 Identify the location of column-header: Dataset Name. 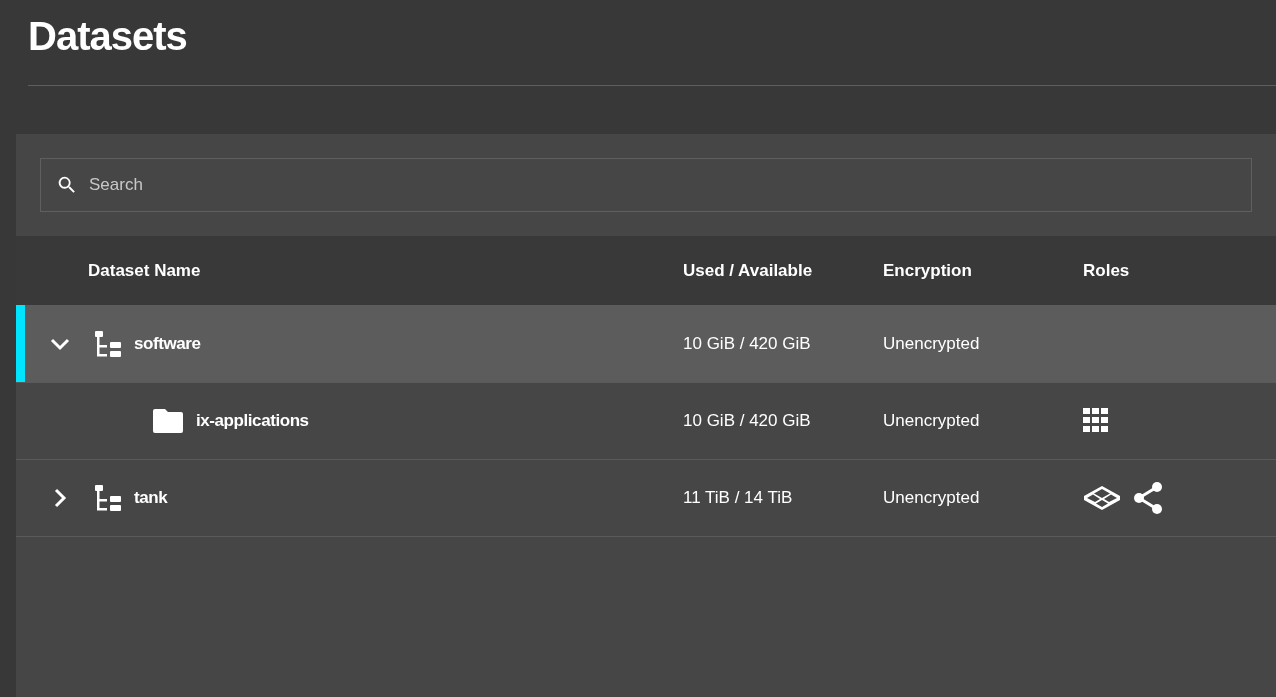
(144, 270).